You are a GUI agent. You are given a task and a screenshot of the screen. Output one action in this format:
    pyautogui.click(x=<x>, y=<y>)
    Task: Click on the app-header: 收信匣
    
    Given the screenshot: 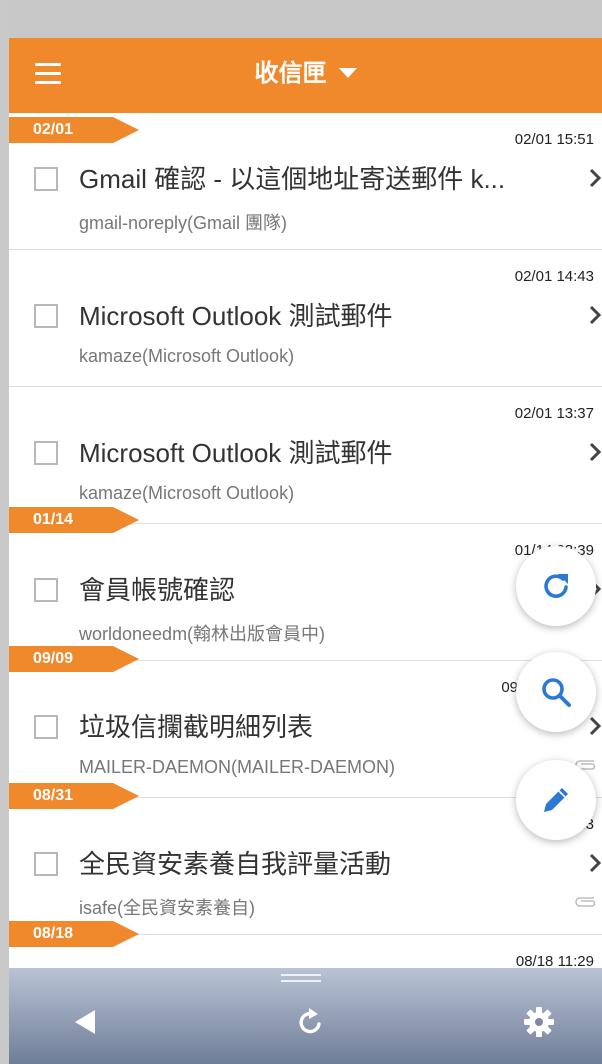 What is the action you would take?
    pyautogui.click(x=305, y=75)
    